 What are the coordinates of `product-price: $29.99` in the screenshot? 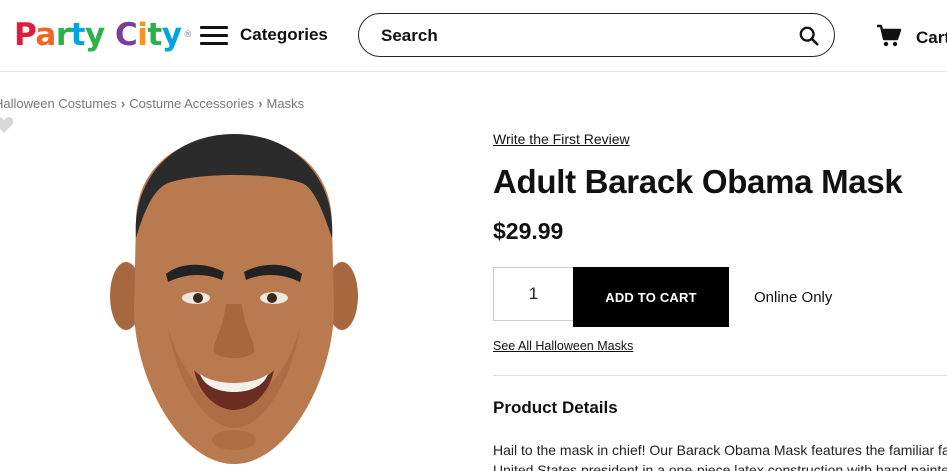 It's located at (528, 231).